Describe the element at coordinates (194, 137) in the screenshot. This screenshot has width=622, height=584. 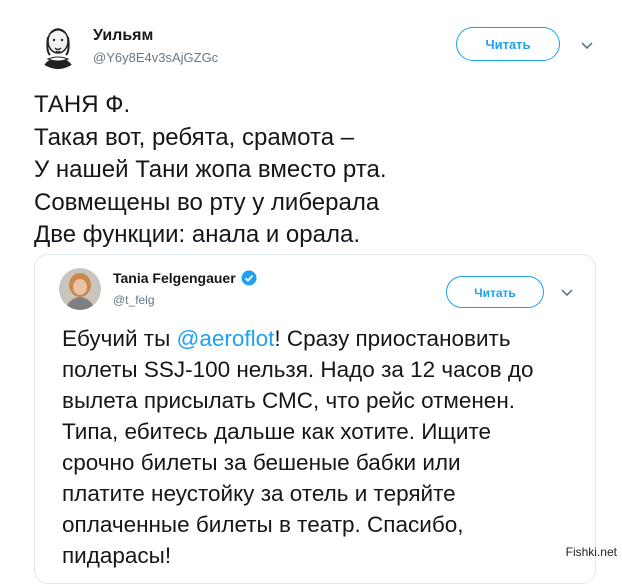
I see `poem-line: Такая вот, ребята, срамота –` at that location.